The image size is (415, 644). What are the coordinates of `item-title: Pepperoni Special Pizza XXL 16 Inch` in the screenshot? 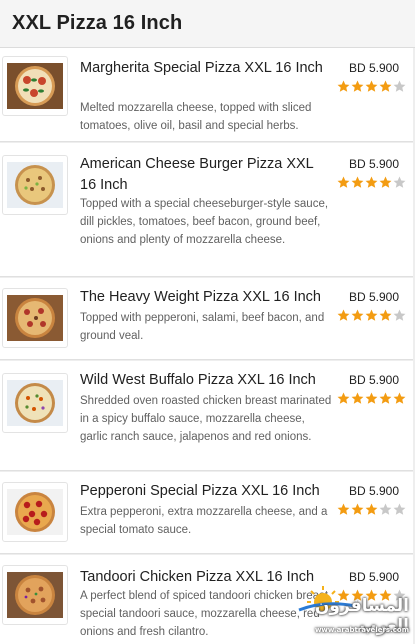 It's located at (200, 491).